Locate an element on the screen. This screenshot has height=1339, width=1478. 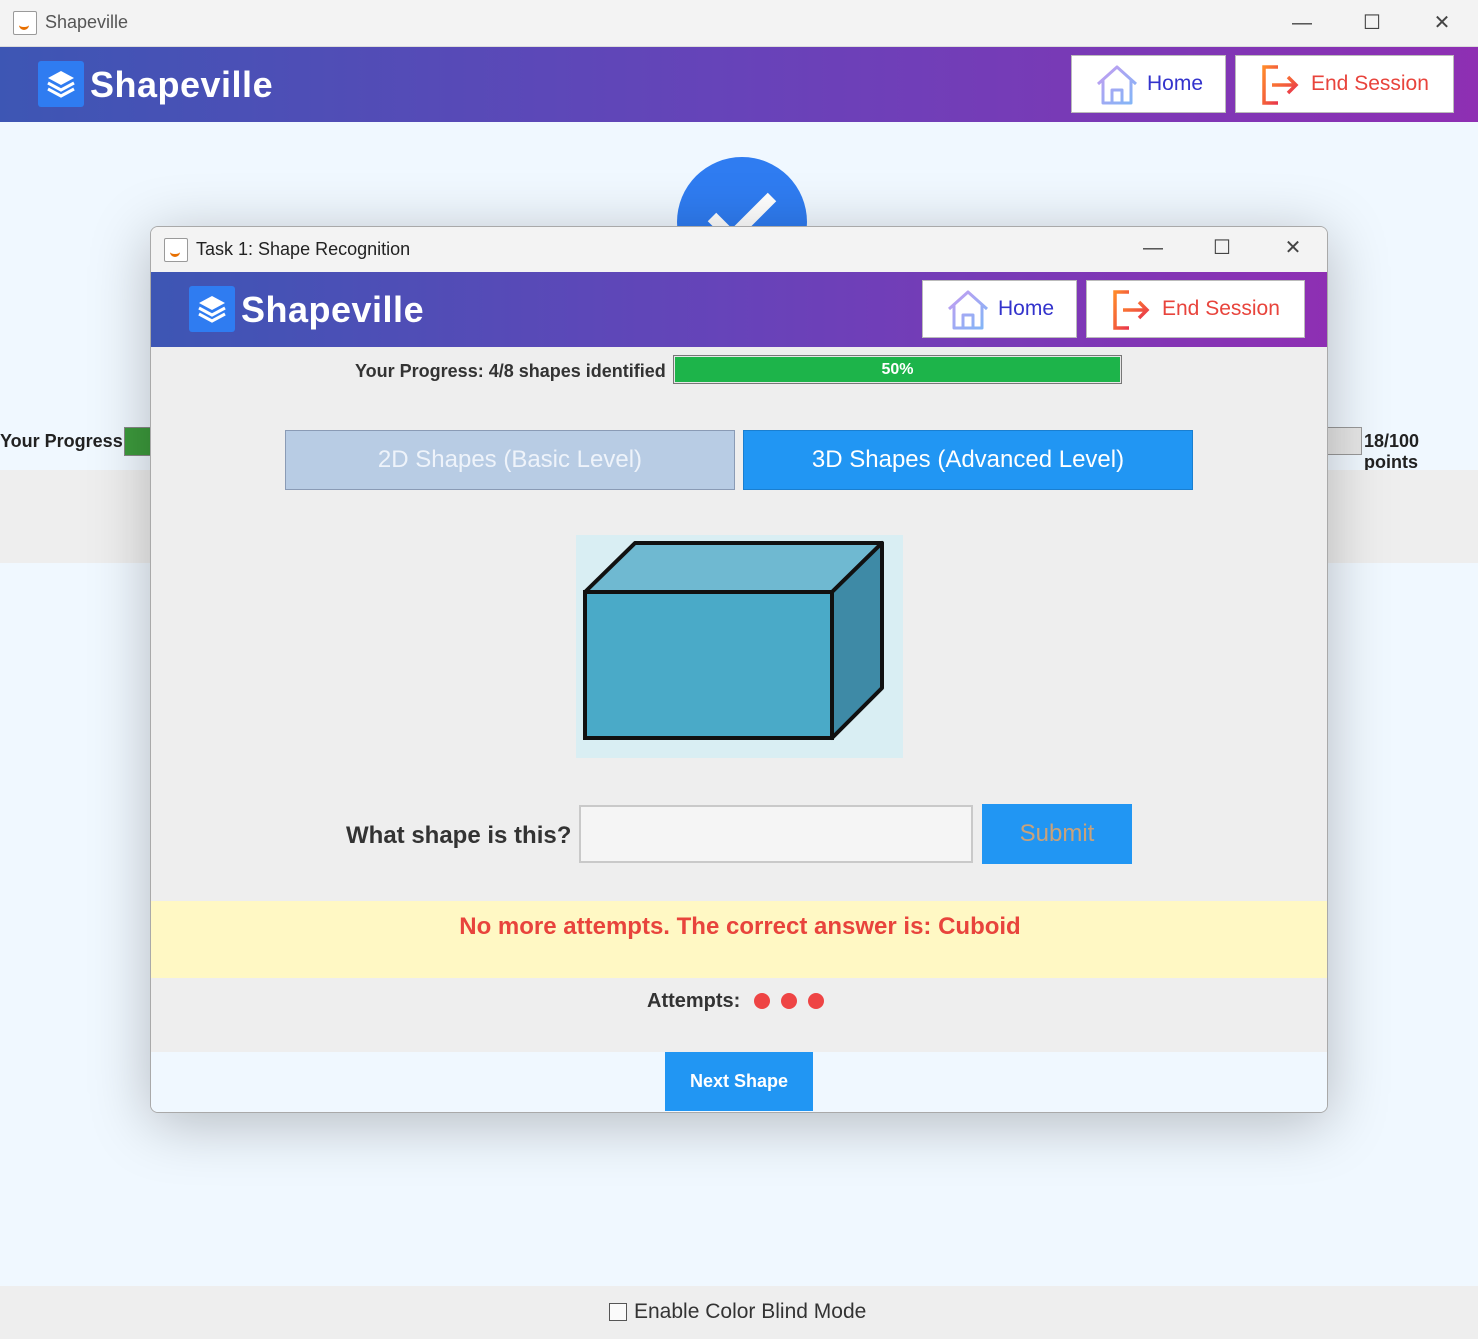
maximize-icon: ☐ is located at coordinates (1372, 23).